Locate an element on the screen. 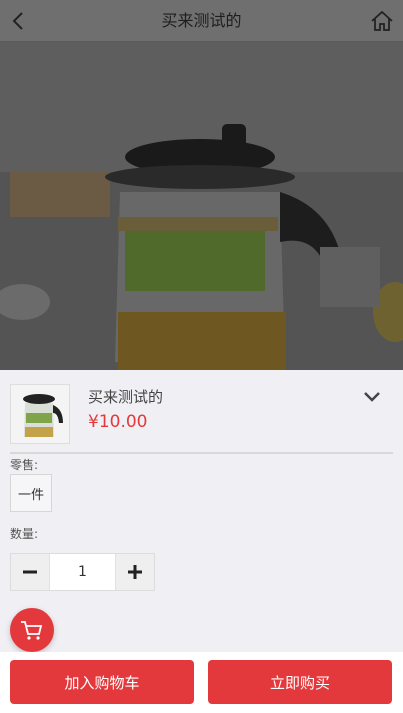 The image size is (403, 713). product-price: ¥10.00 is located at coordinates (118, 422).